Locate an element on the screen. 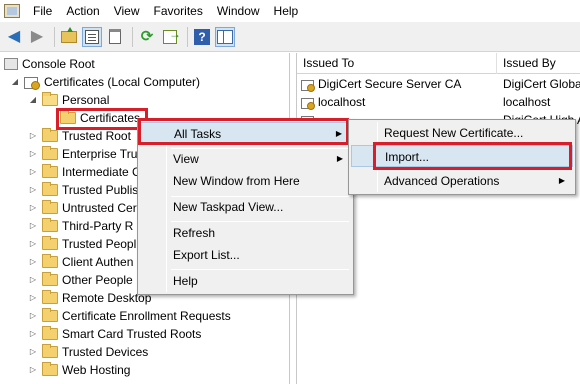 This screenshot has height=384, width=580. menu-item-refresh: Refresh is located at coordinates (245, 233).